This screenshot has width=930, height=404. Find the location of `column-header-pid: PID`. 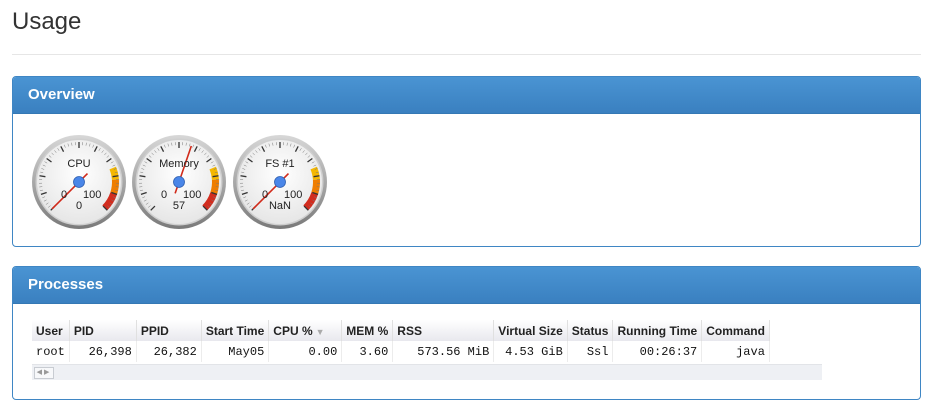

column-header-pid: PID is located at coordinates (103, 330).